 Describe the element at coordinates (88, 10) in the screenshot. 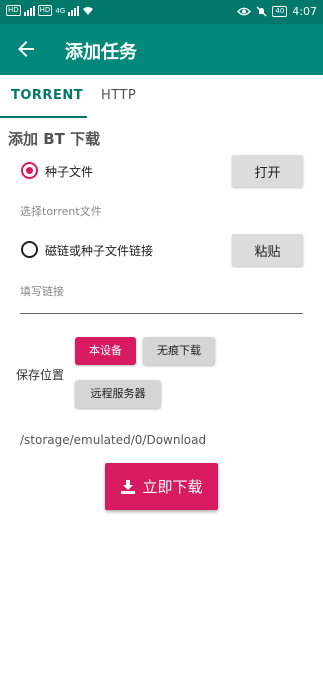

I see `wifi-icon` at that location.